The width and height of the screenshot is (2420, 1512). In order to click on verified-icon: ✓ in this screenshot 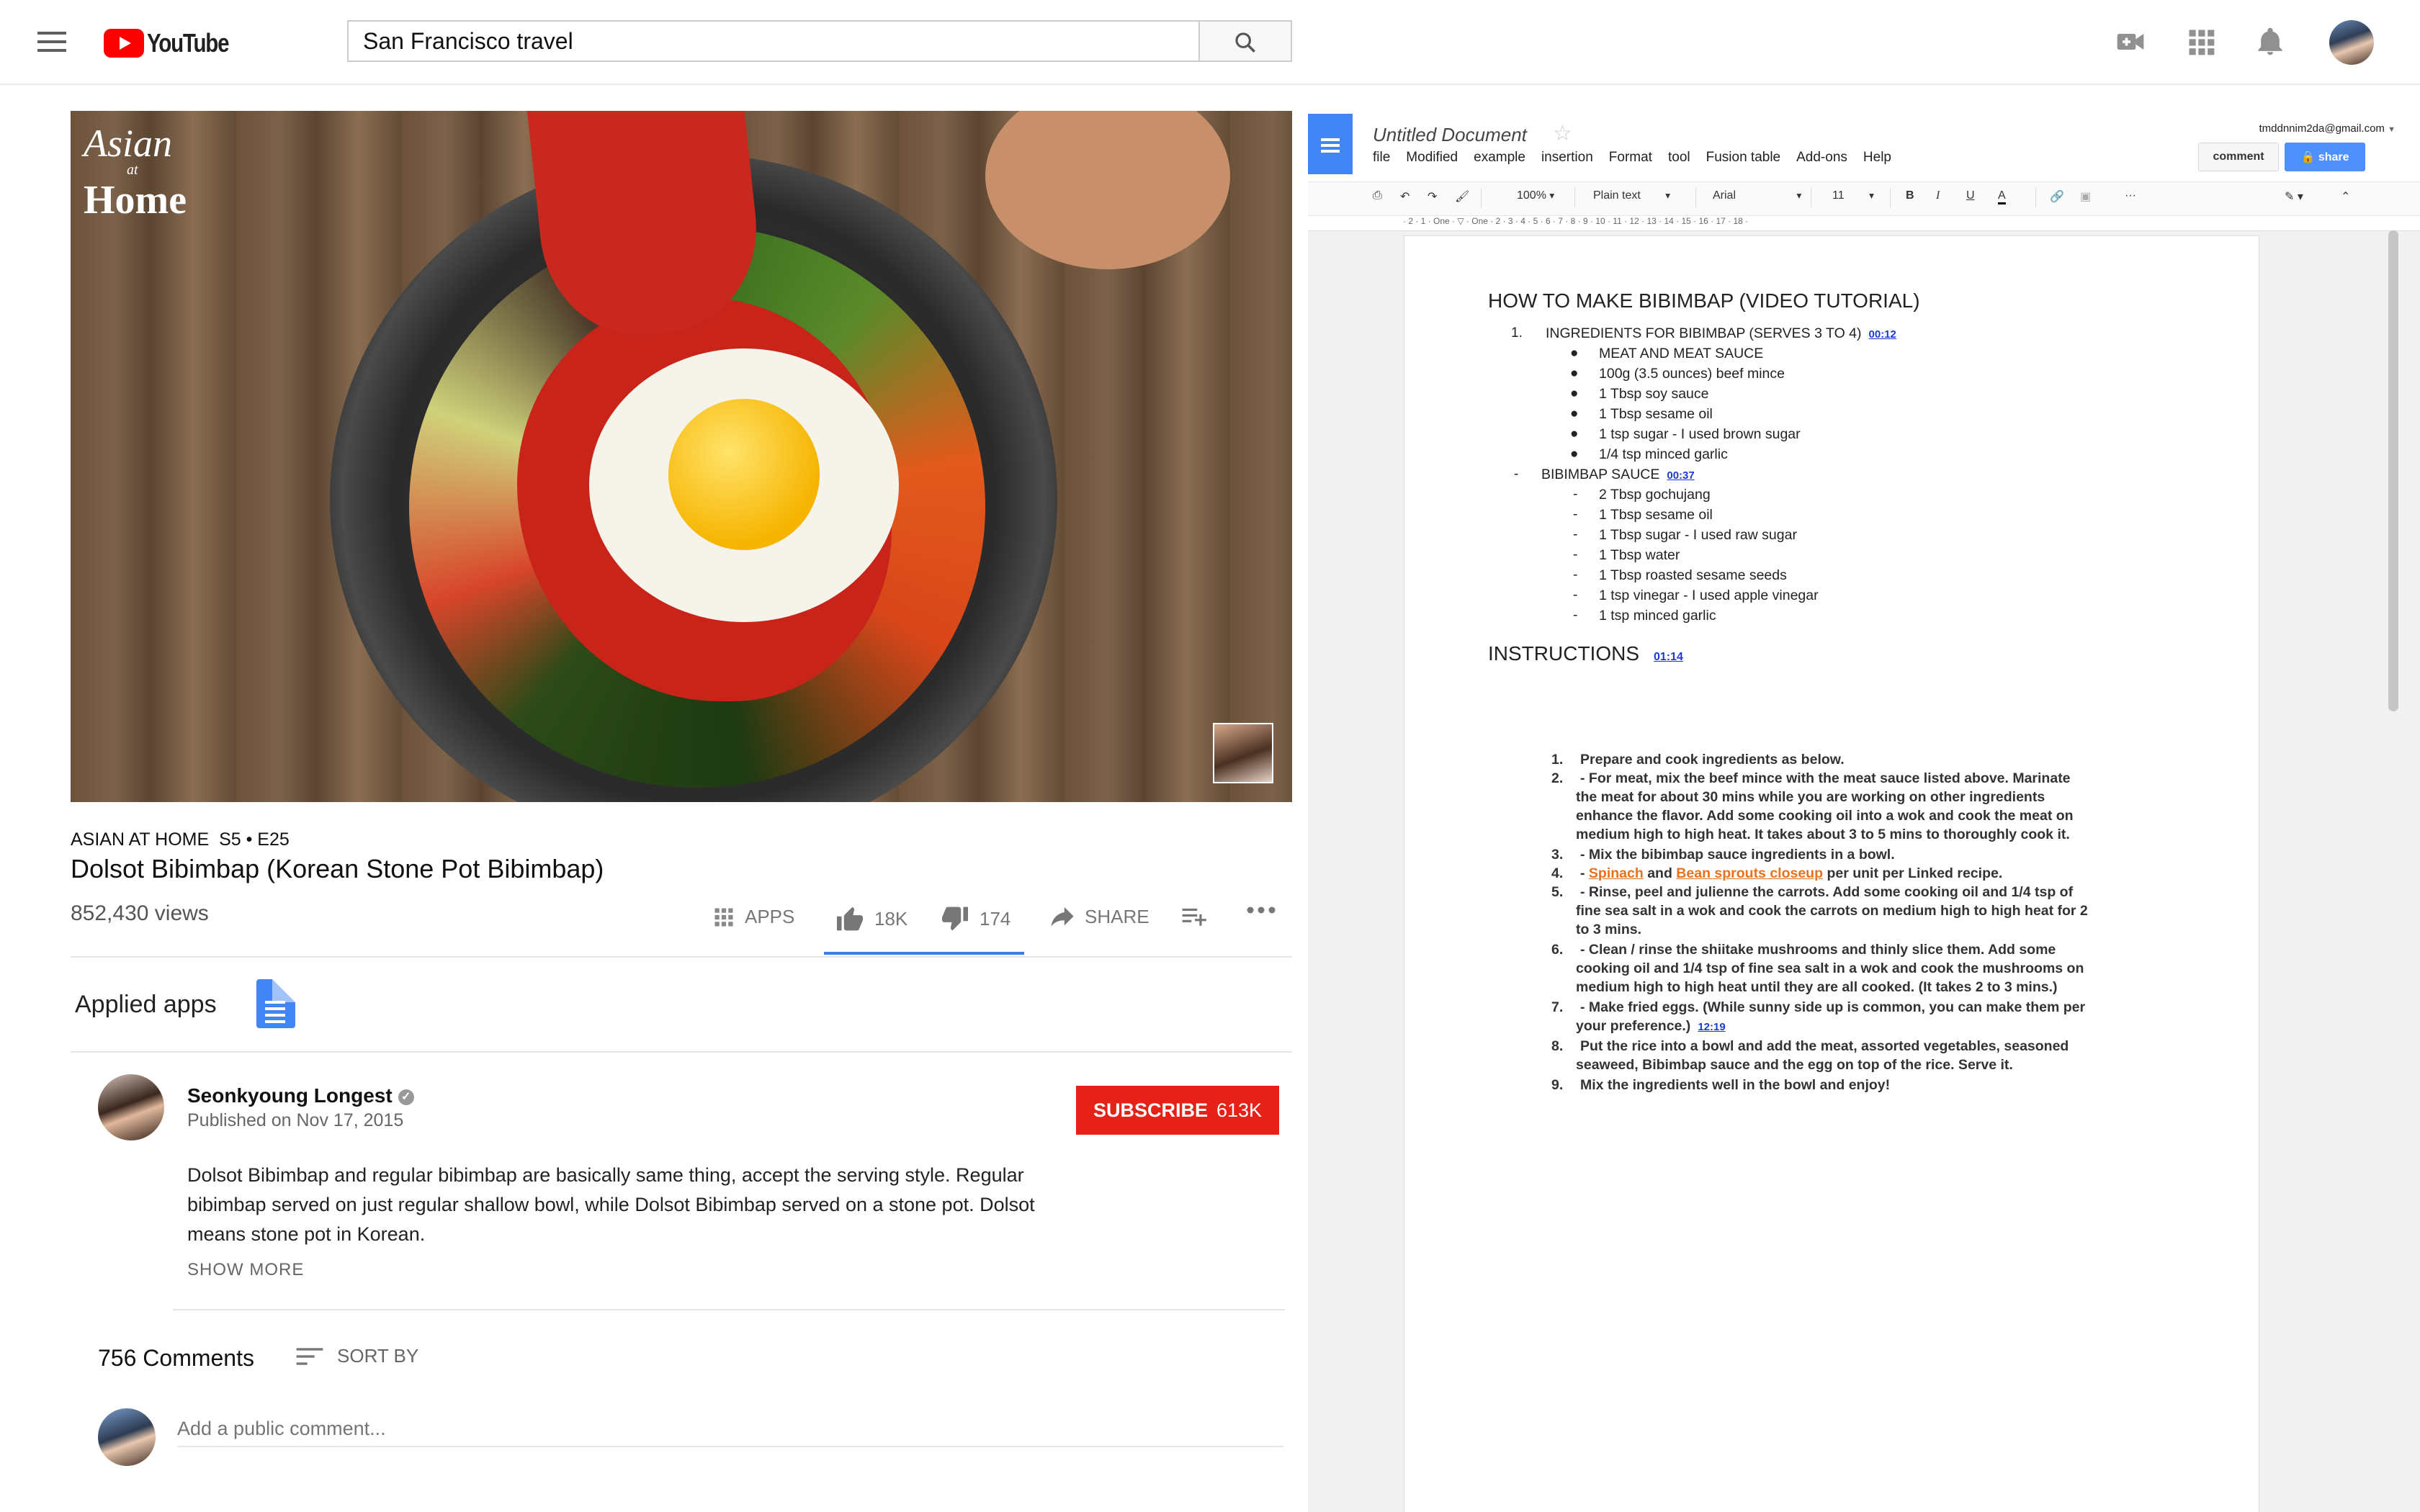, I will do `click(406, 1097)`.